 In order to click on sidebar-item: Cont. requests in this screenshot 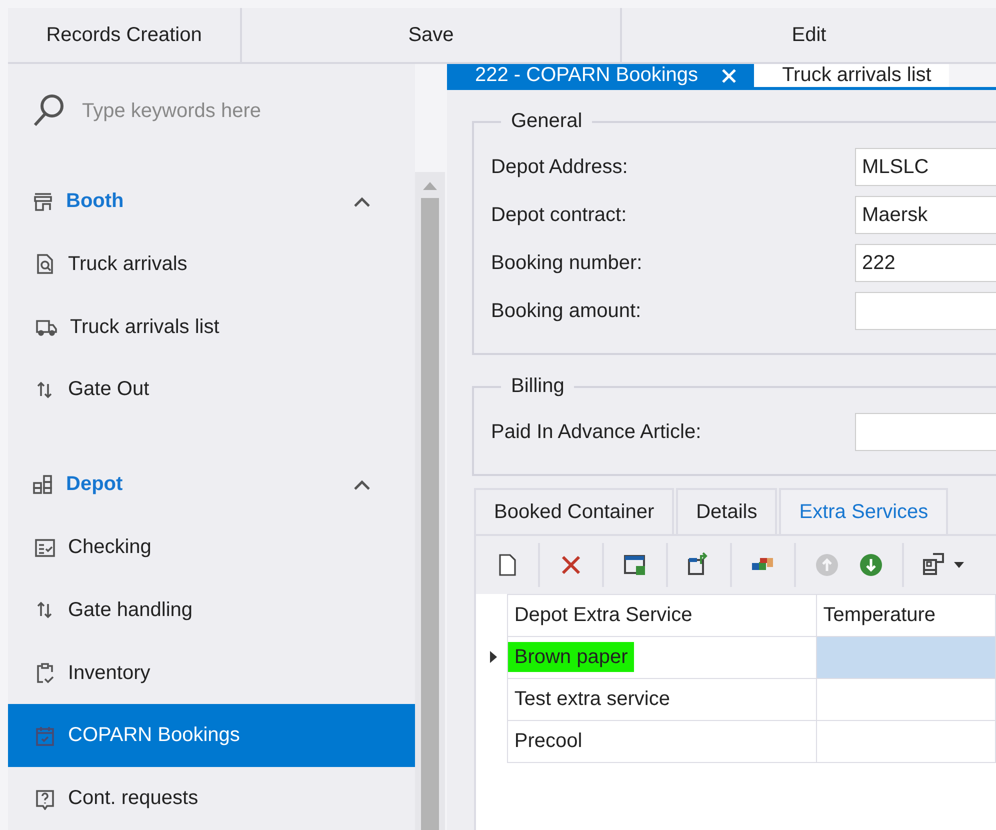, I will do `click(211, 798)`.